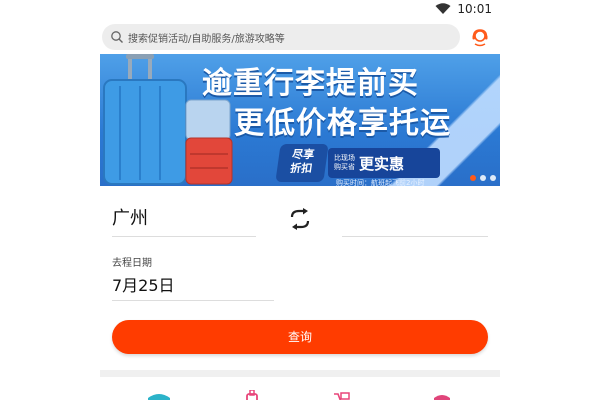  I want to click on date-underline, so click(193, 300).